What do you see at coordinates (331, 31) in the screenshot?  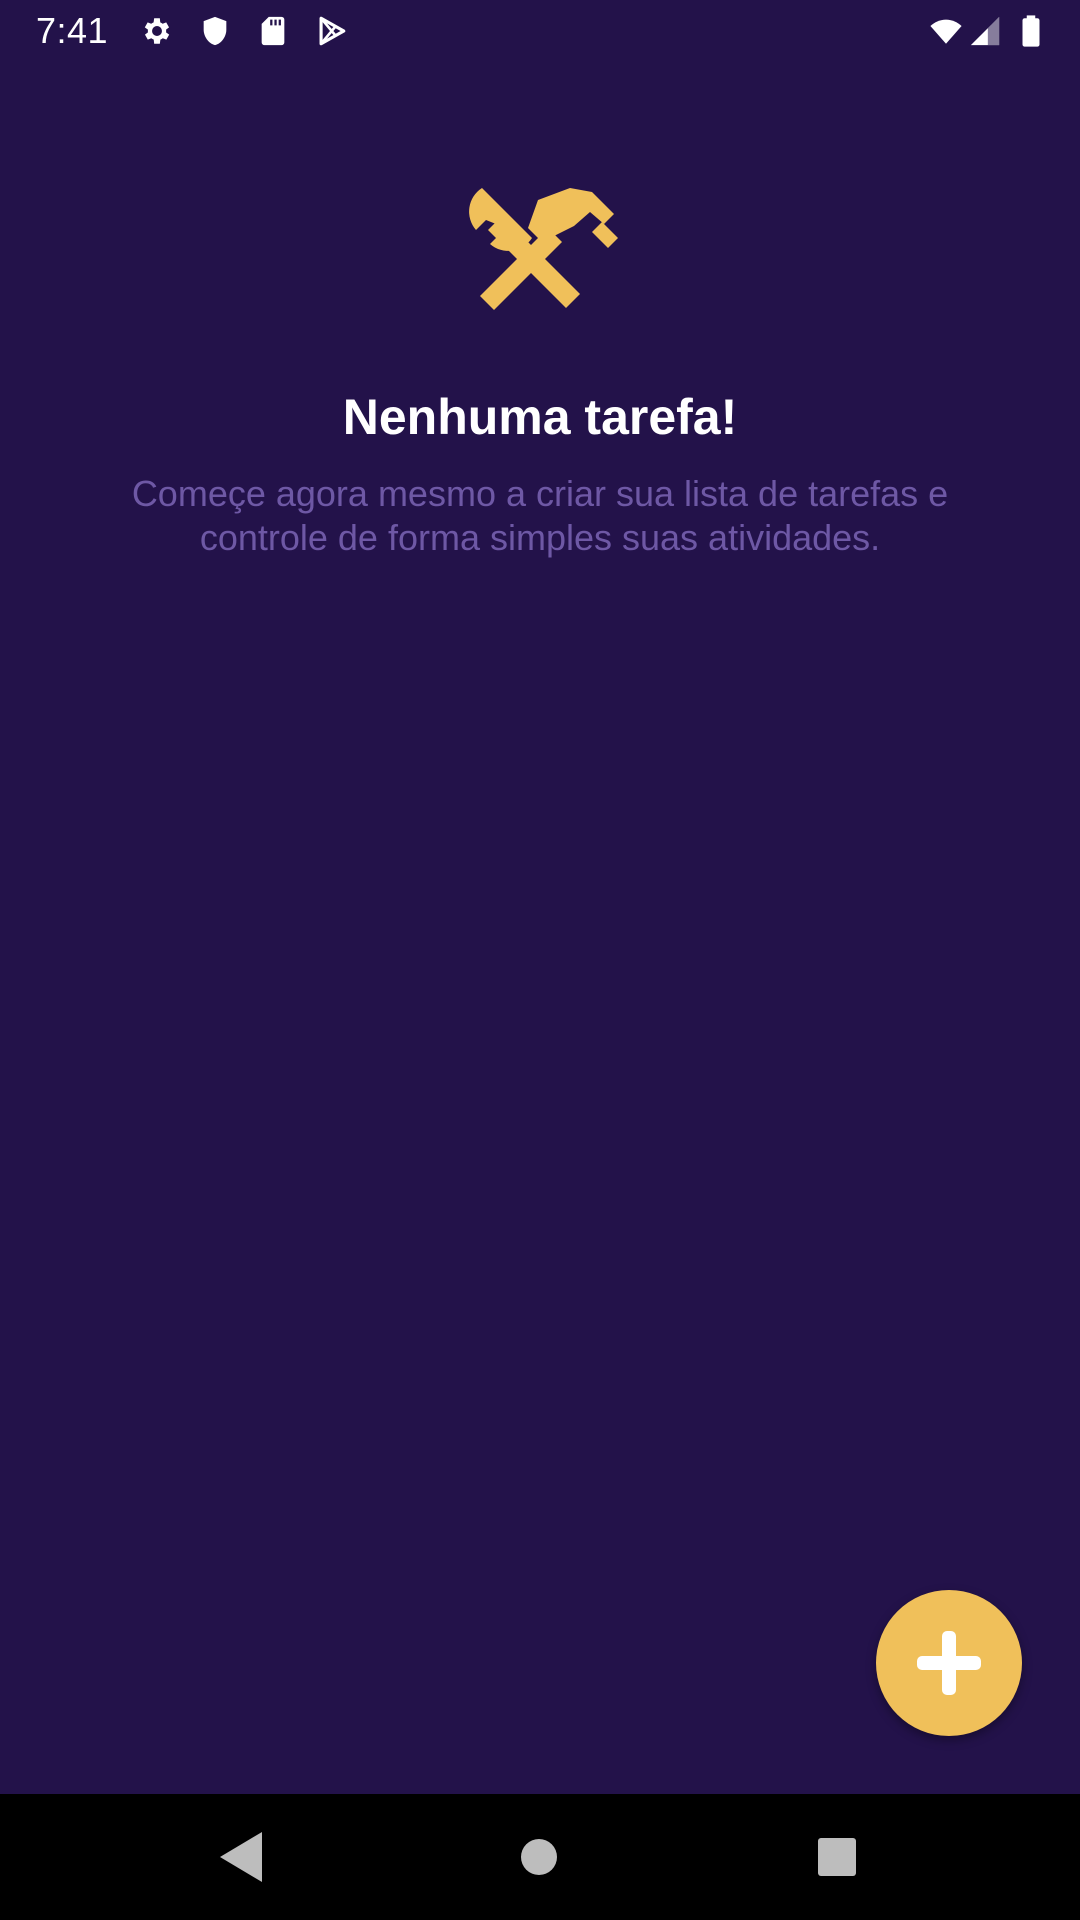 I see `play-store-icon` at bounding box center [331, 31].